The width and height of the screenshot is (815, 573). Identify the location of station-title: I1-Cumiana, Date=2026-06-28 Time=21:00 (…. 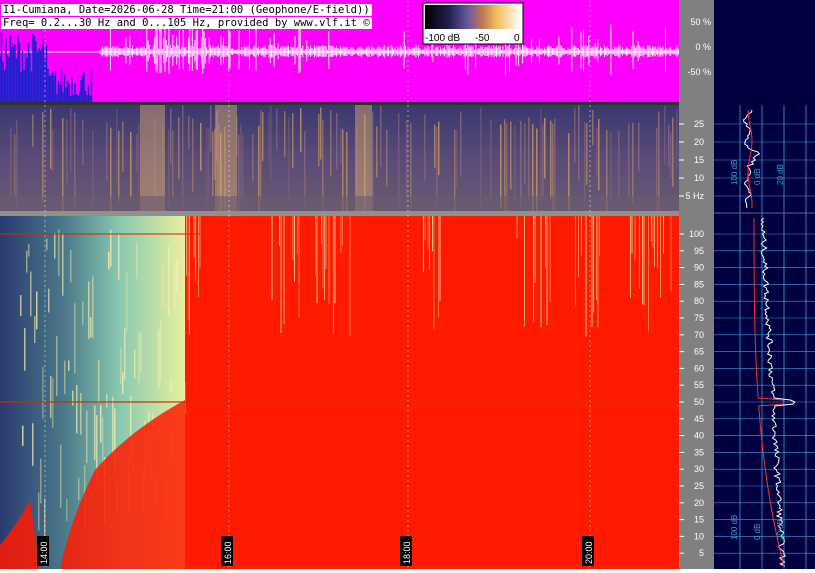
(186, 10).